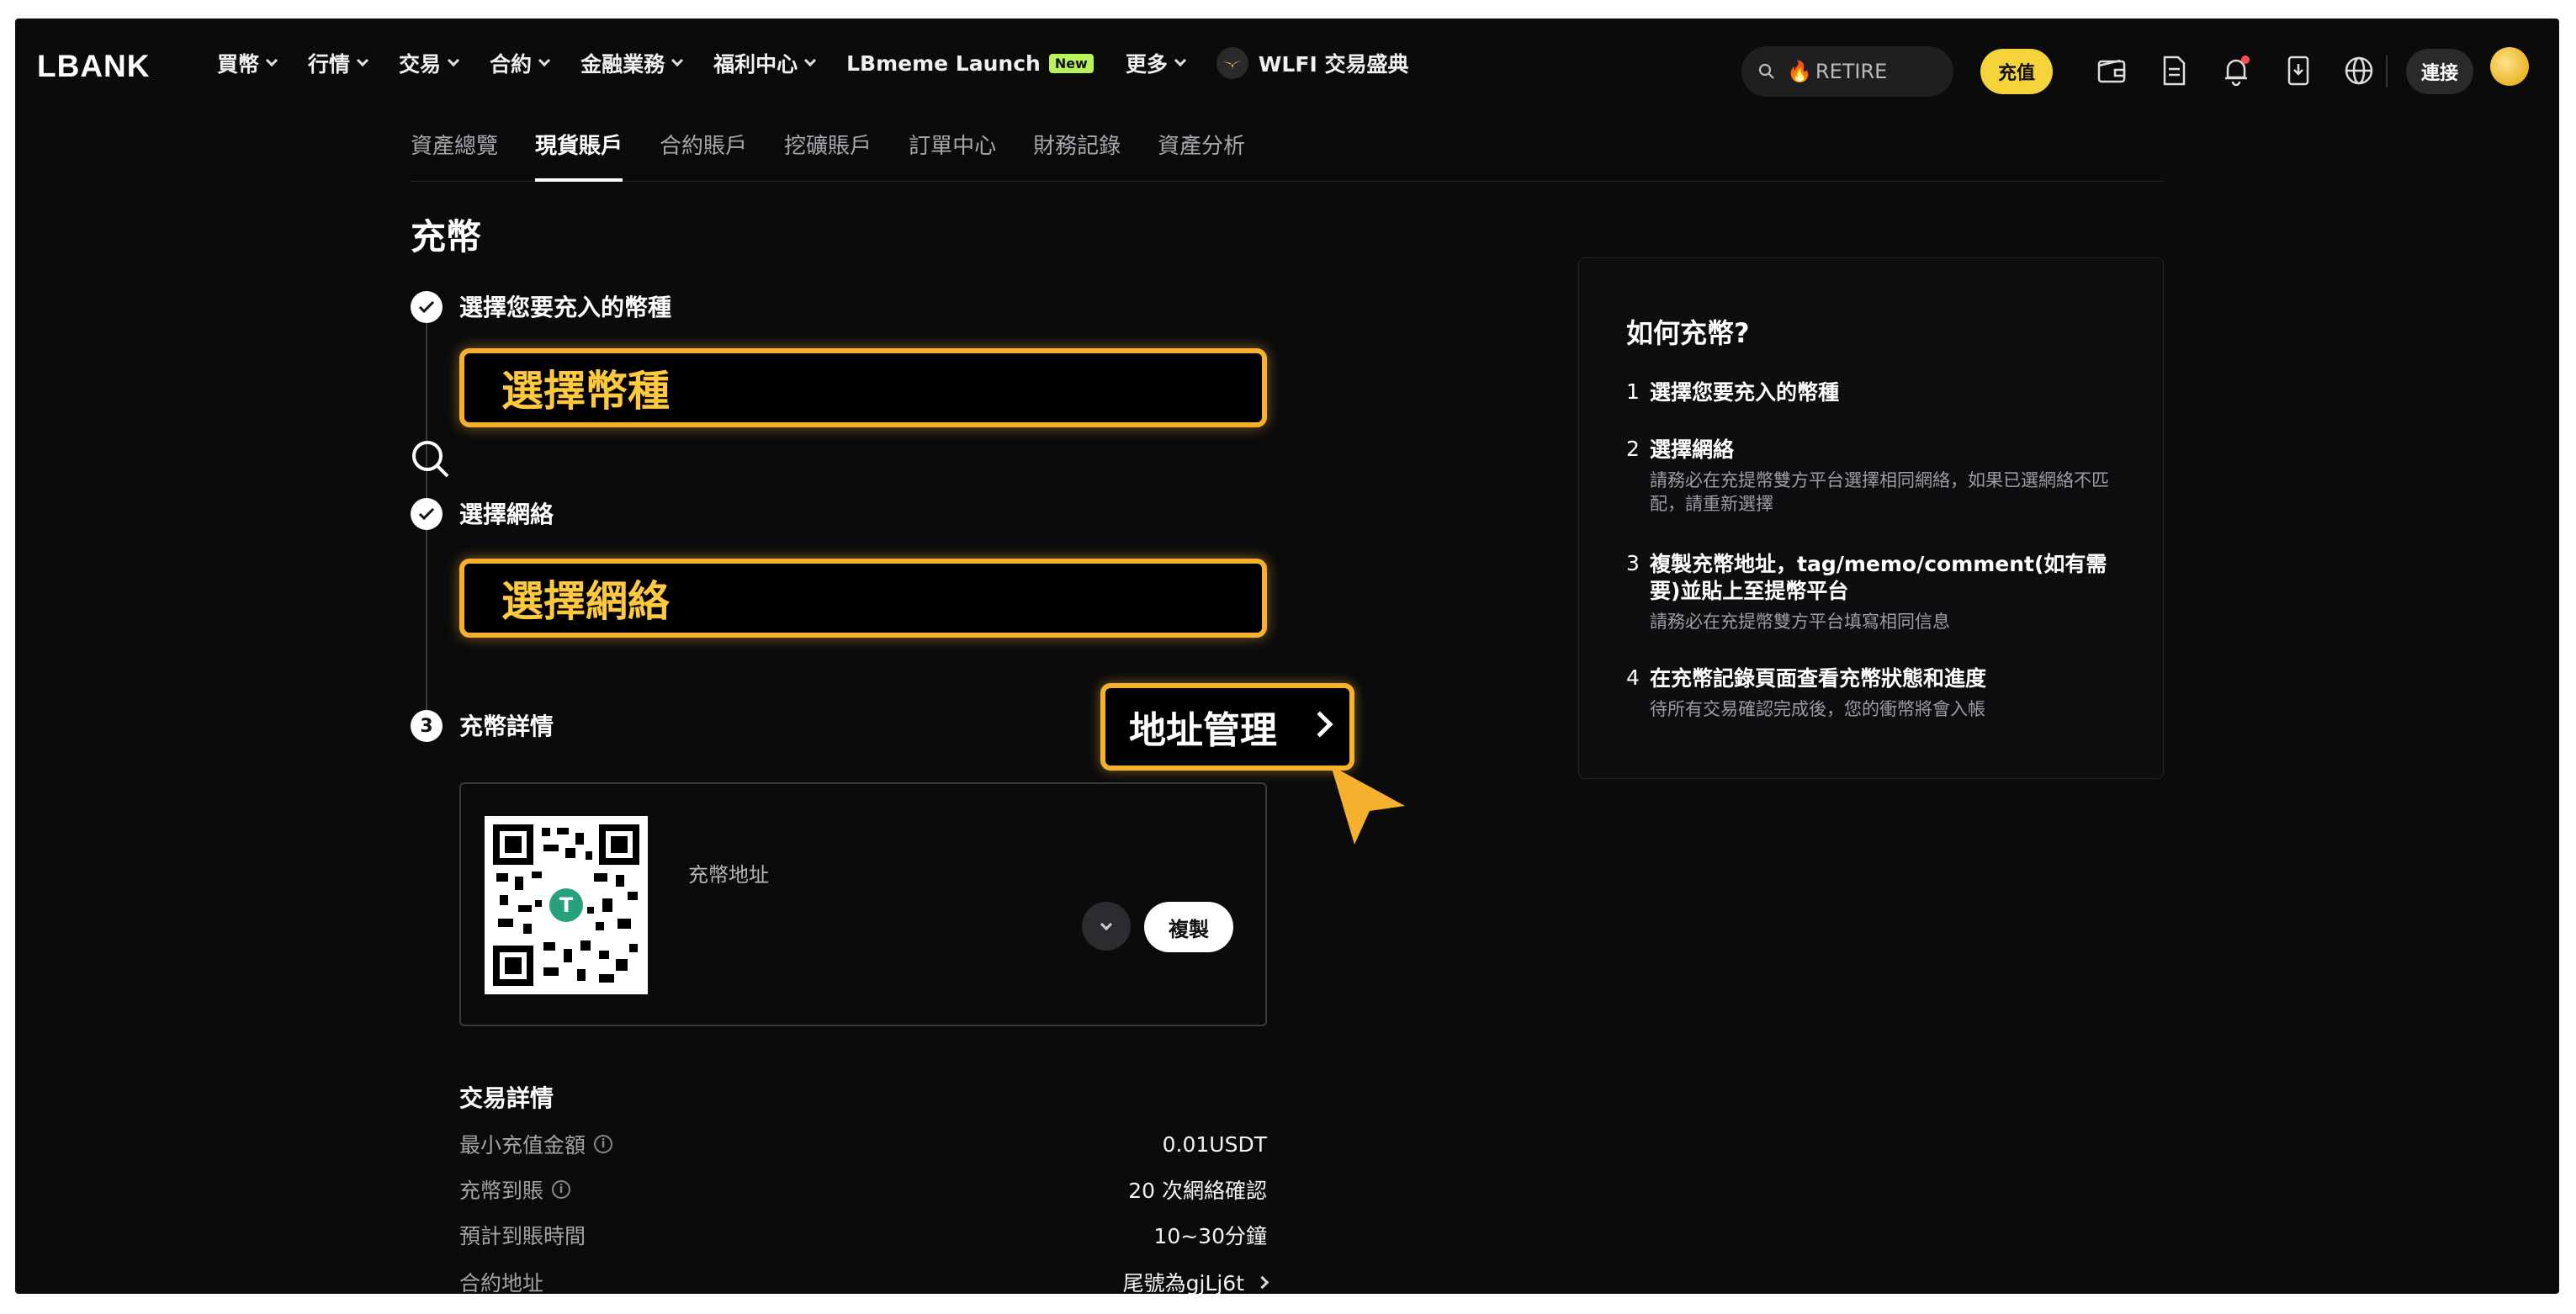  What do you see at coordinates (1878, 392) in the screenshot?
I see `howto-step-1: 1 選擇您要充入的幣種` at bounding box center [1878, 392].